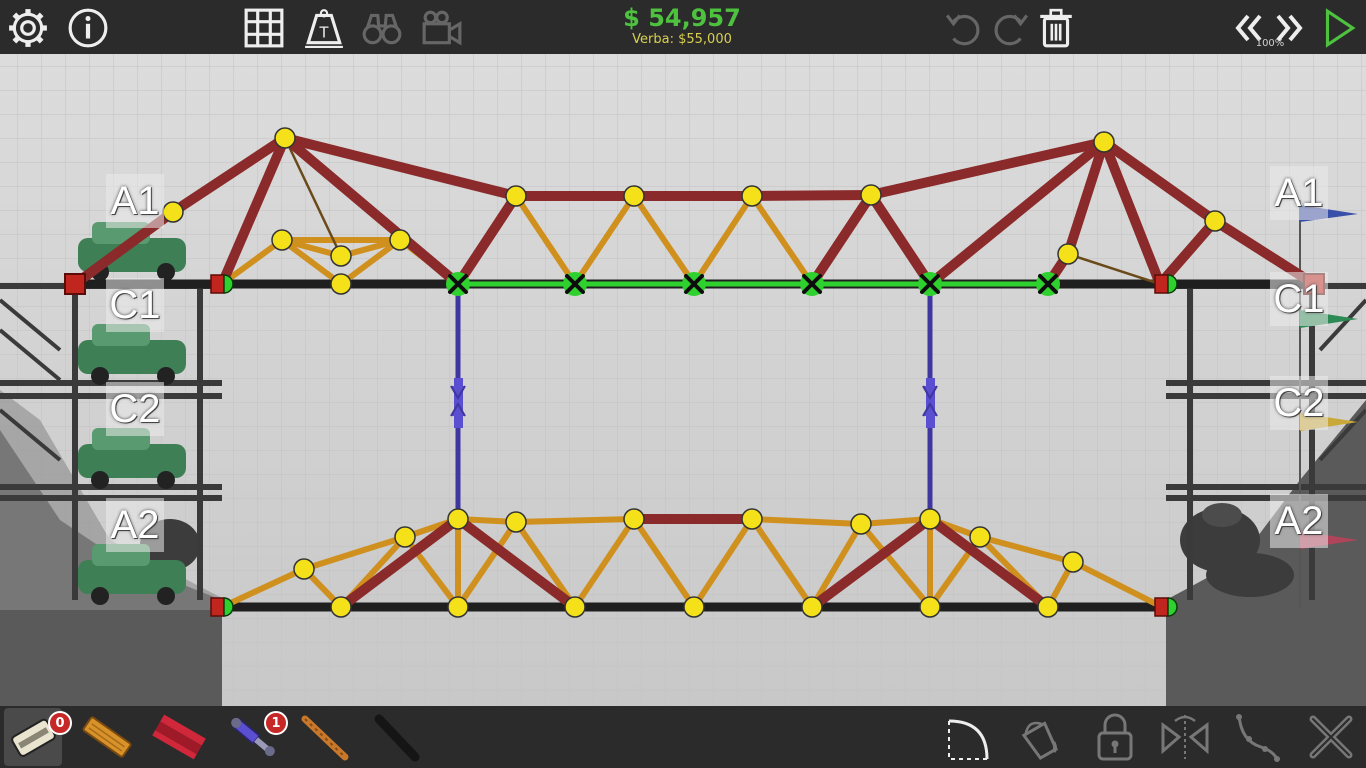  I want to click on lane-label-right-a2: A2, so click(1299, 521).